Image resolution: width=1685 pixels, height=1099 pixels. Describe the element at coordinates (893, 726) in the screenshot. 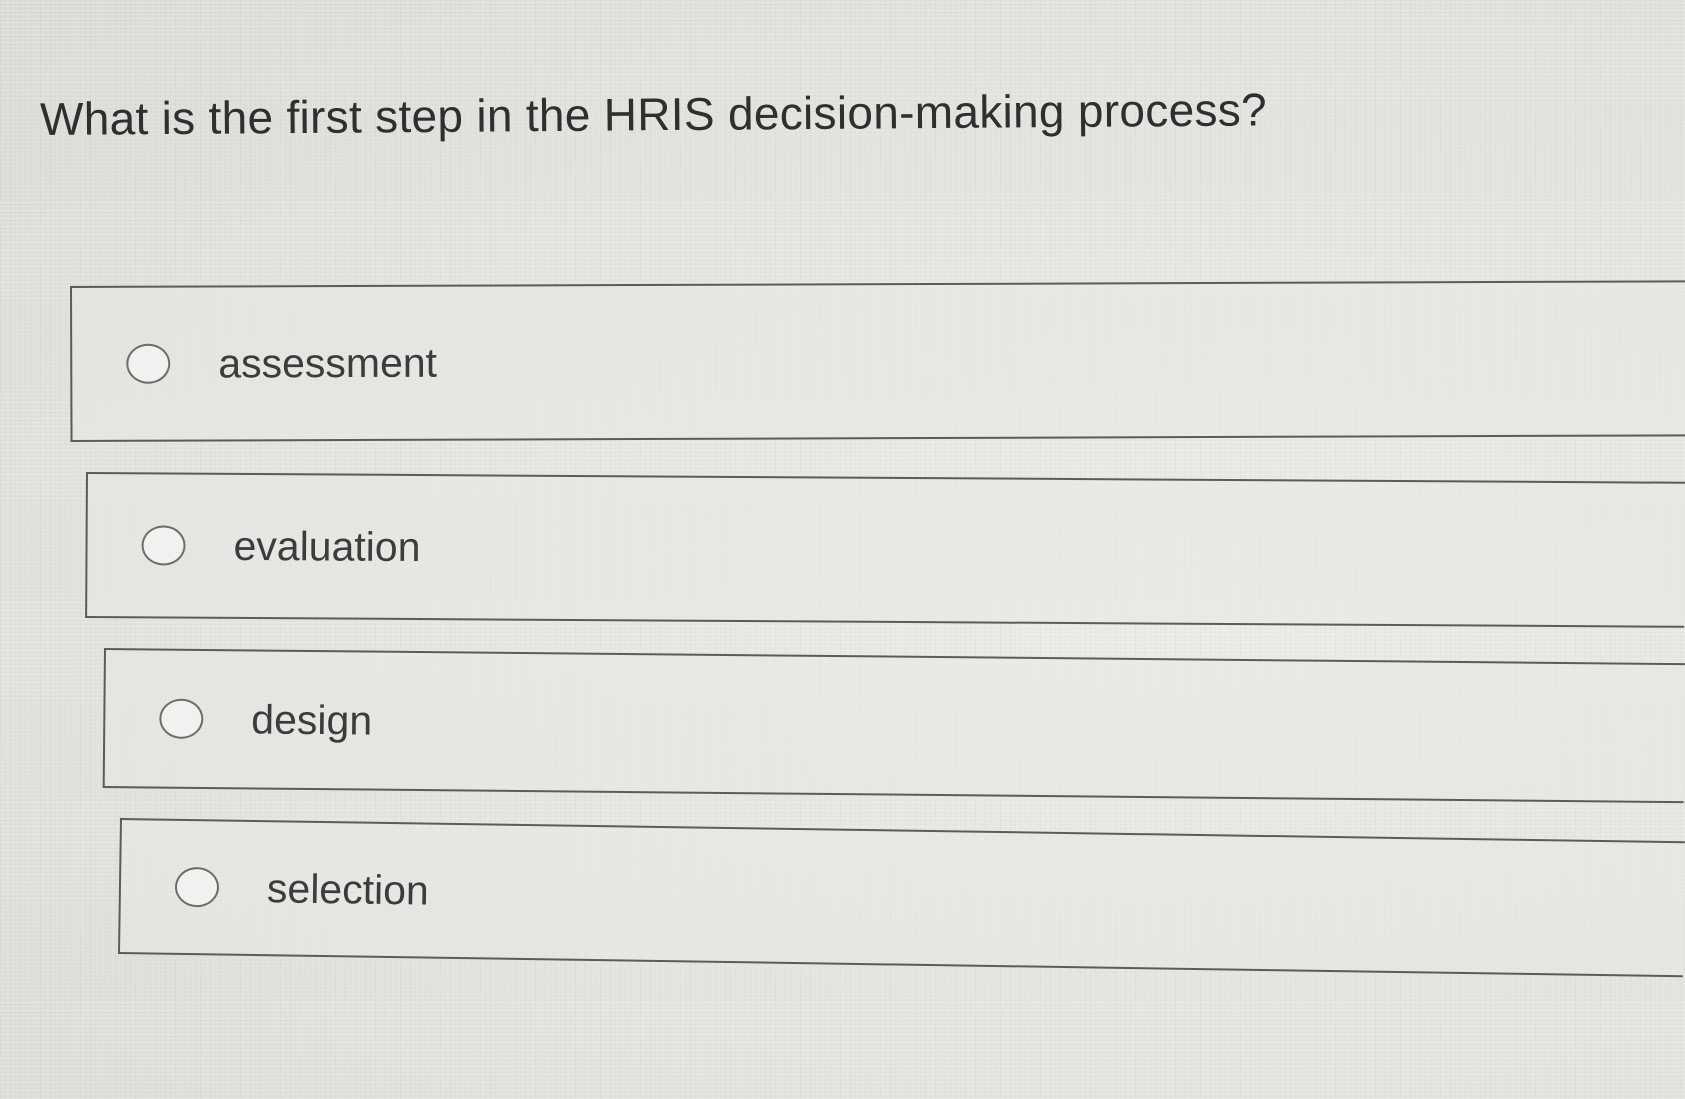

I see `option-design: design` at that location.